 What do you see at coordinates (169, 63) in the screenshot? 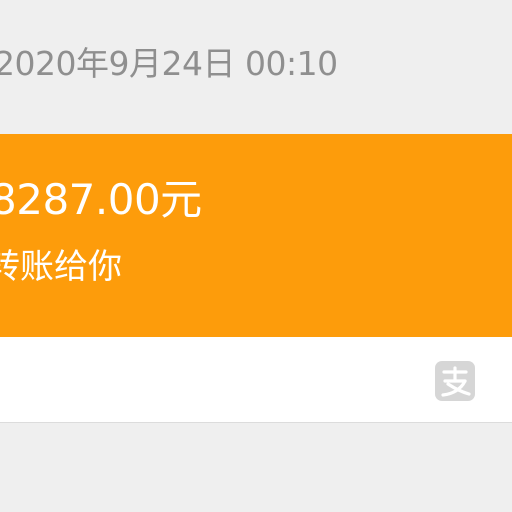
I see `message-timestamp: 2020年9月24日 00:10` at bounding box center [169, 63].